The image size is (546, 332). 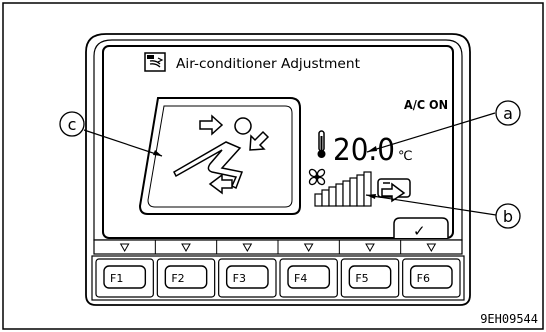 What do you see at coordinates (317, 177) in the screenshot?
I see `fan-icon` at bounding box center [317, 177].